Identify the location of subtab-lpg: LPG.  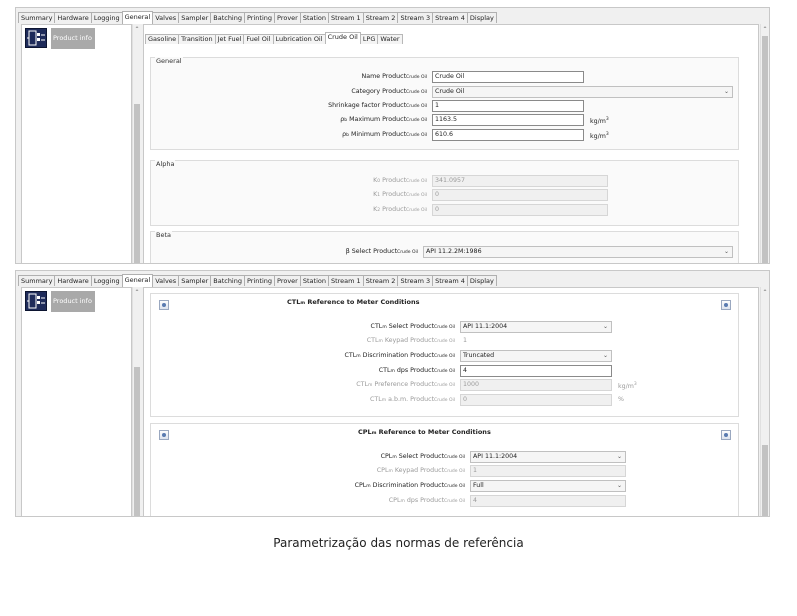
(369, 39).